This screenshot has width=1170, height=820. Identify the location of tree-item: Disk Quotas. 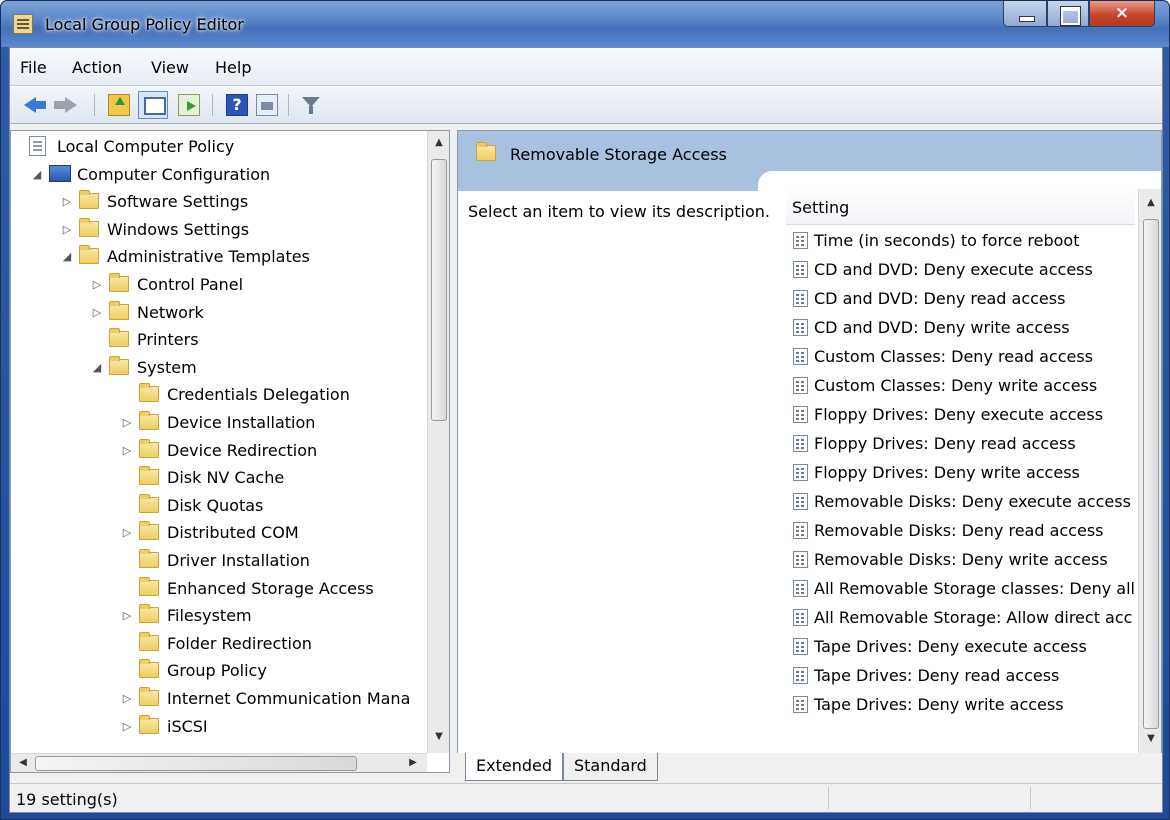
(219, 505).